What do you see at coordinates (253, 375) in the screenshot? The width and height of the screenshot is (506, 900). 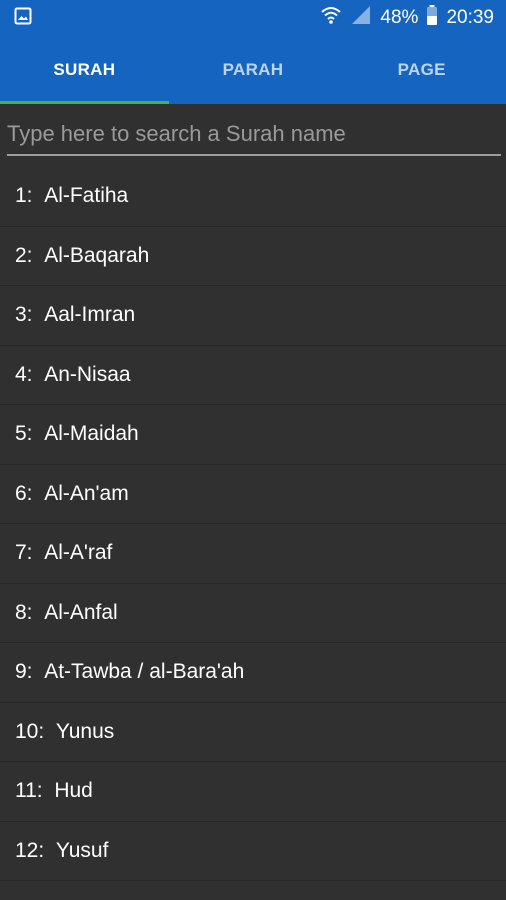 I see `list-item: 4: An-Nisaa` at bounding box center [253, 375].